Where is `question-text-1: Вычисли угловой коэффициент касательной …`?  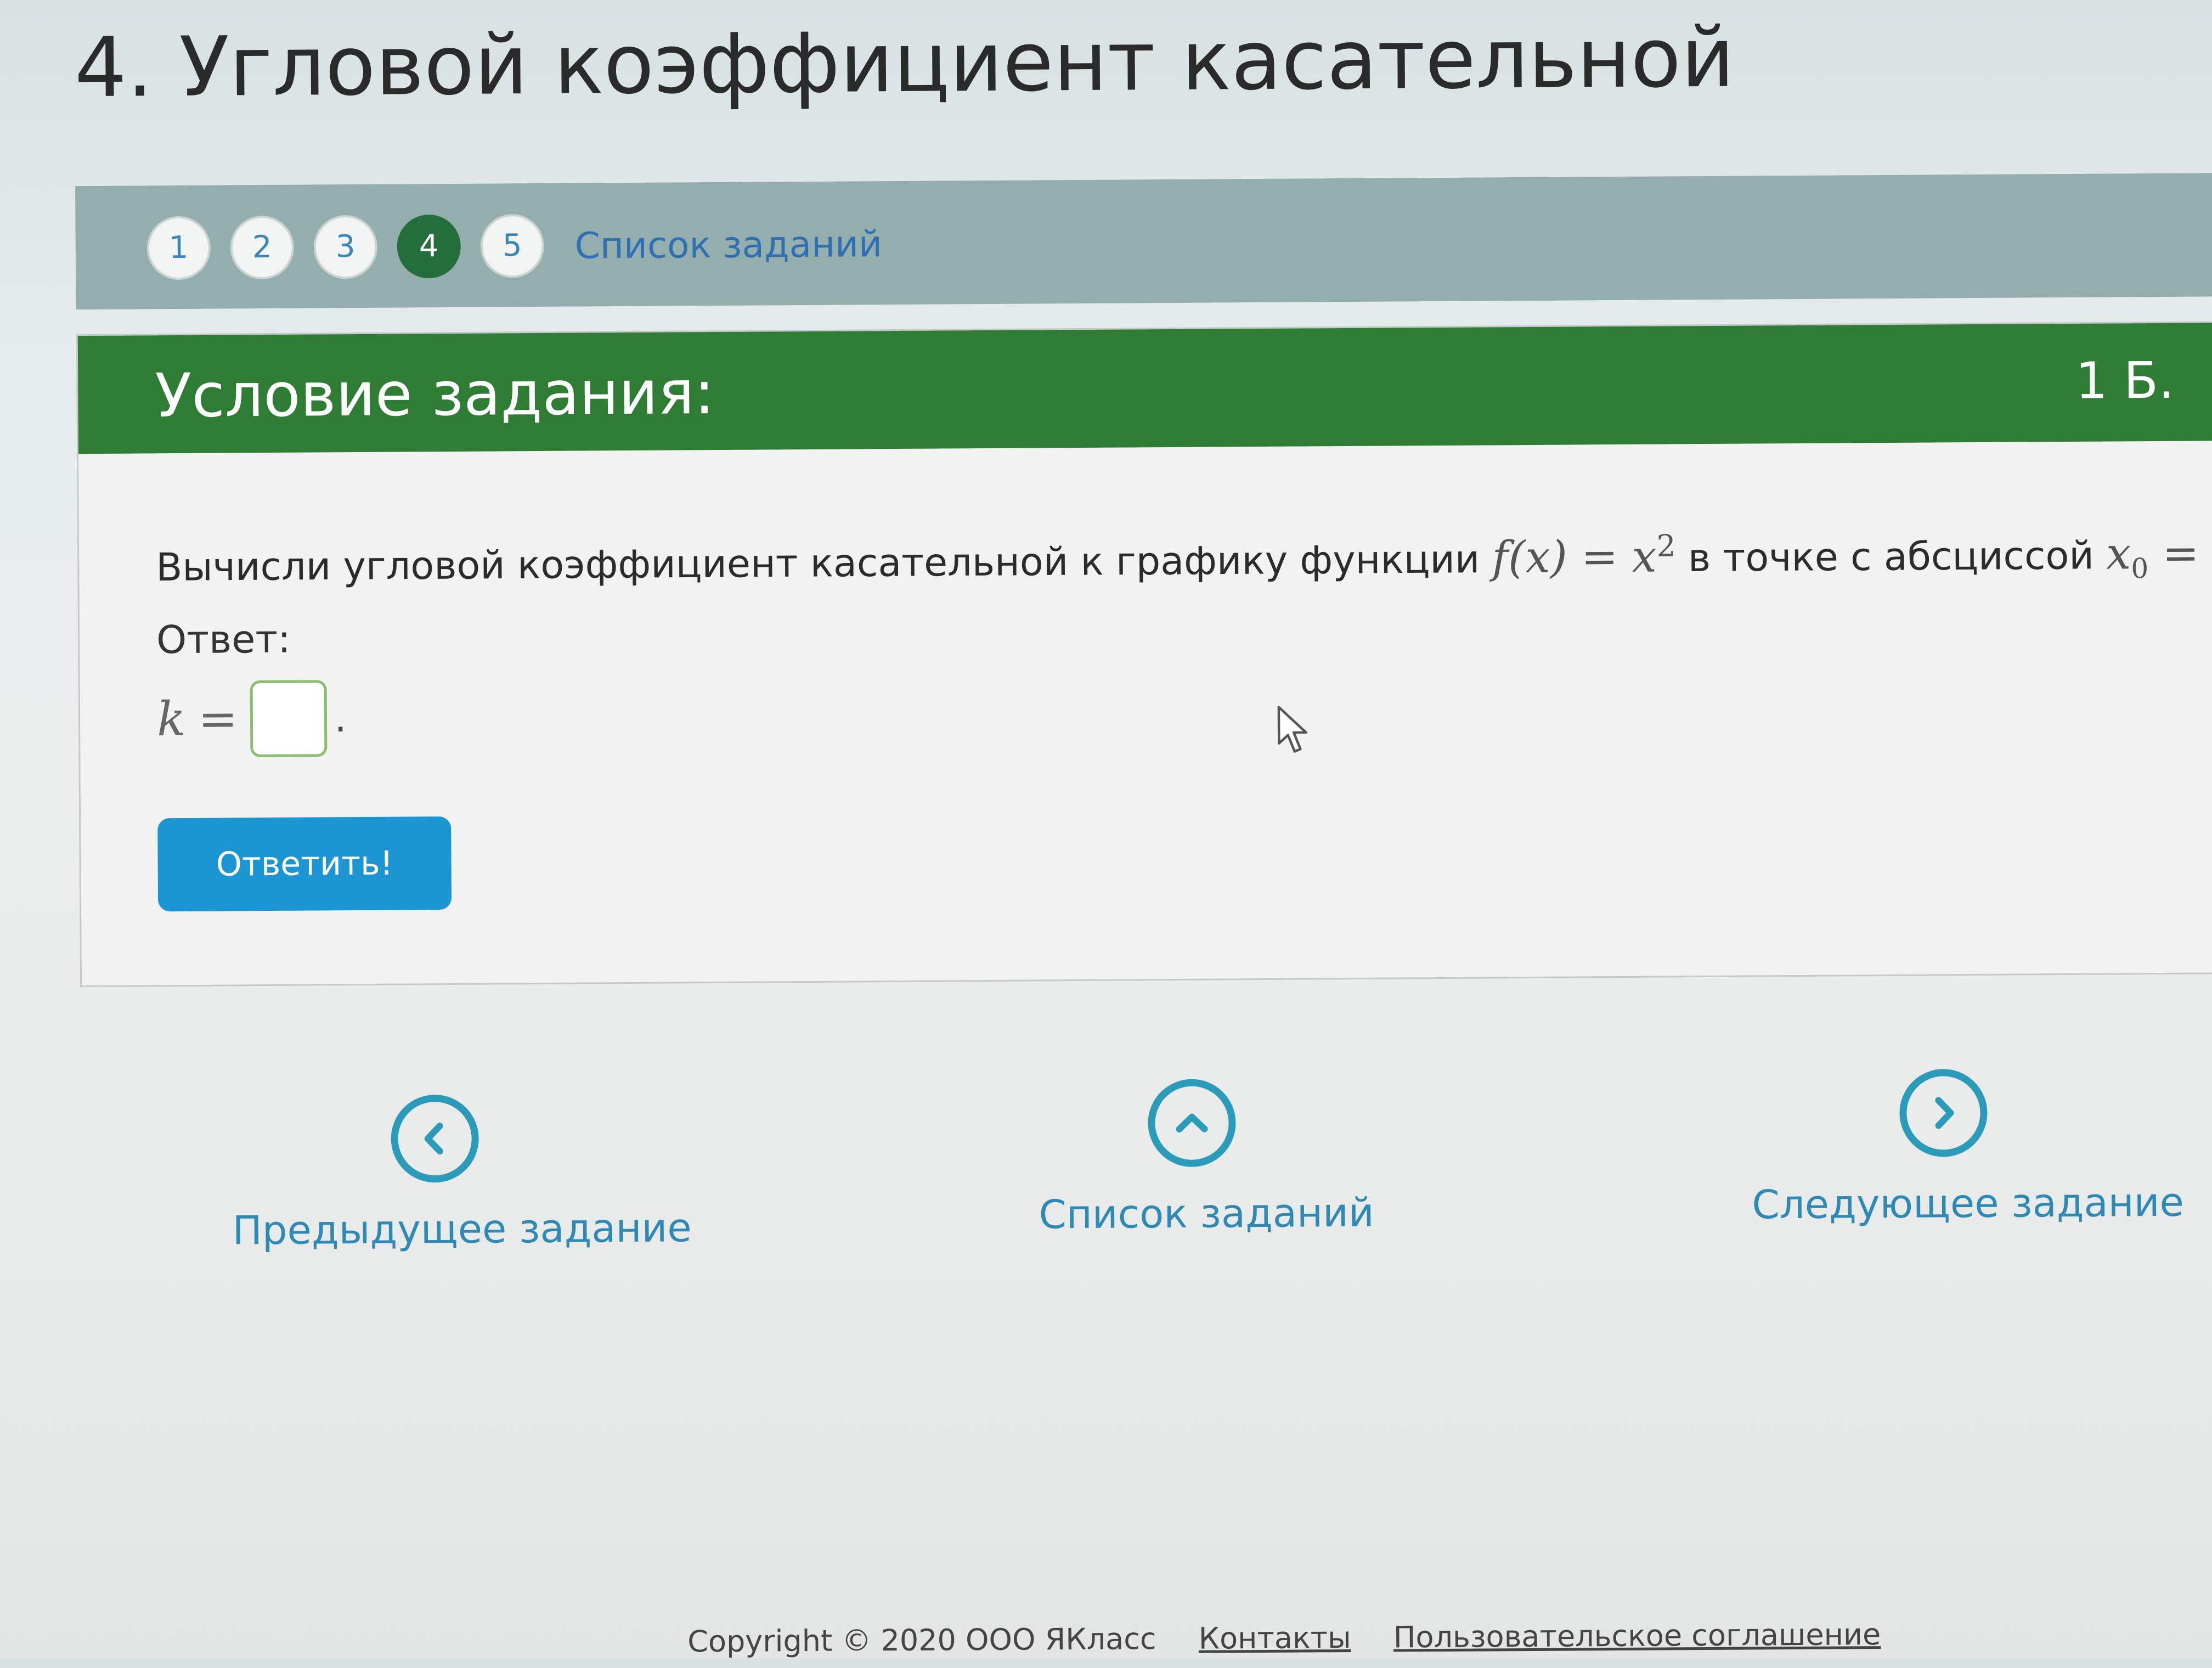 question-text-1: Вычисли угловой коэффициент касательной … is located at coordinates (818, 563).